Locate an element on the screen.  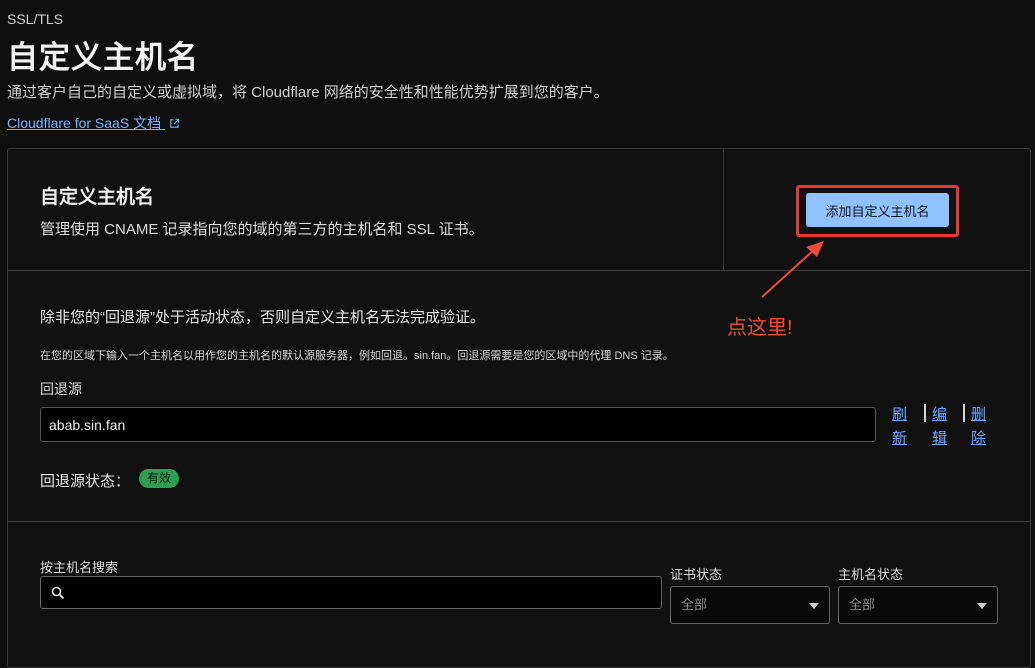
hostname-search-label: 按主机名搜索 is located at coordinates (79, 567).